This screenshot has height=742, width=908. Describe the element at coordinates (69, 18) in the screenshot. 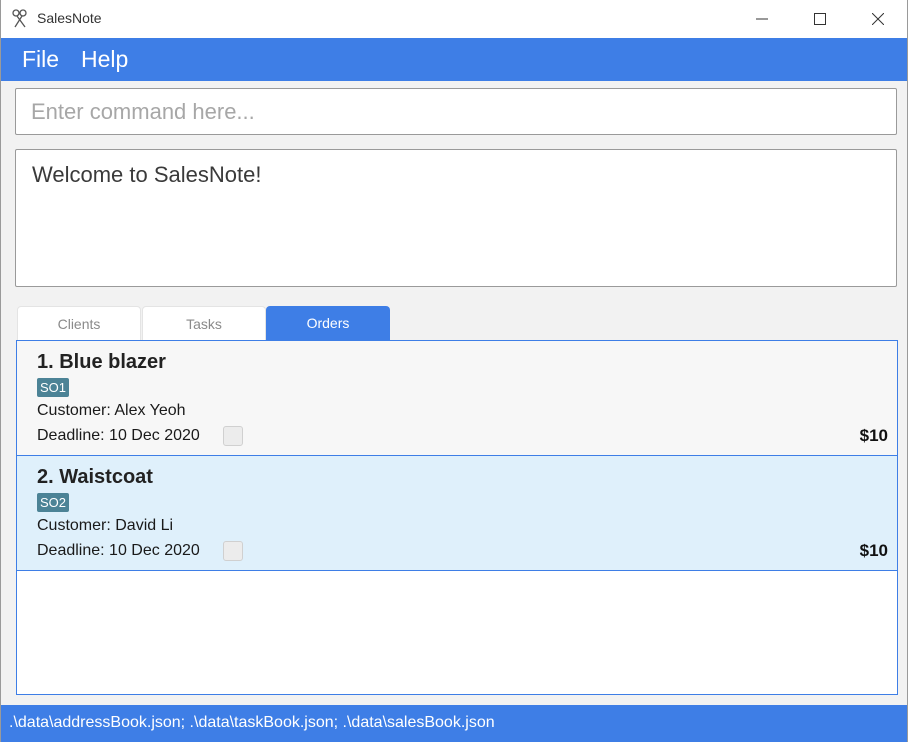

I see `window-title: SalesNote` at that location.